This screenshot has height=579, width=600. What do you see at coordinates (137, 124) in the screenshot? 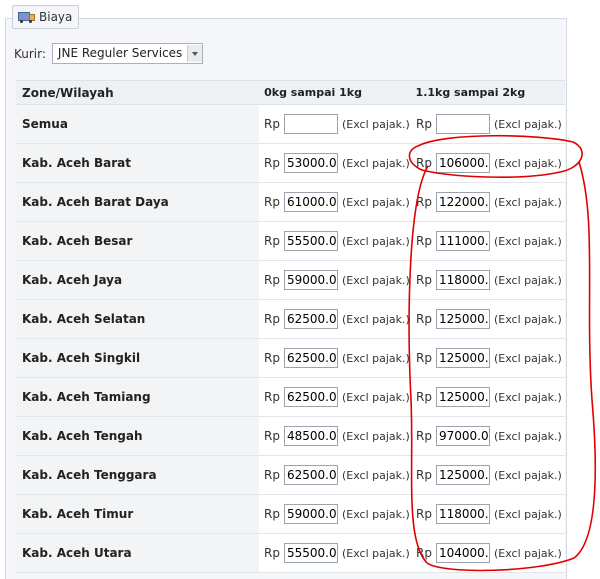
I see `zone-name: Semua` at bounding box center [137, 124].